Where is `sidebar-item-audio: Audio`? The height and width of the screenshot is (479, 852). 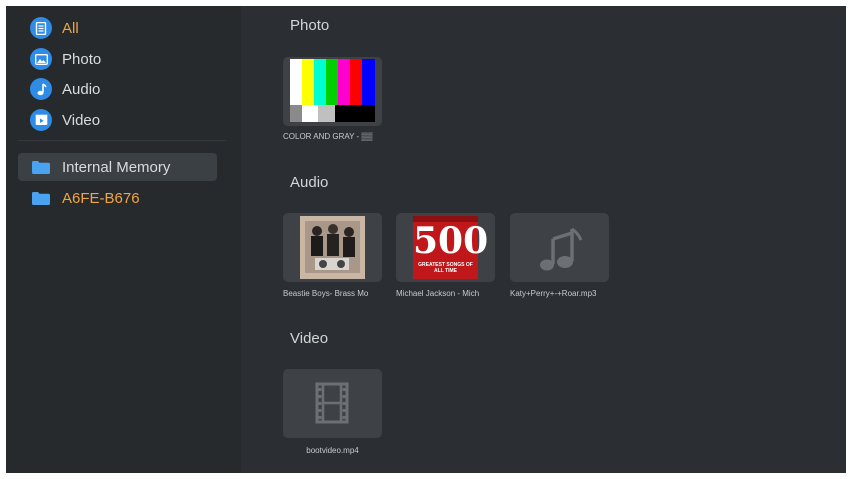
sidebar-item-audio: Audio is located at coordinates (65, 89).